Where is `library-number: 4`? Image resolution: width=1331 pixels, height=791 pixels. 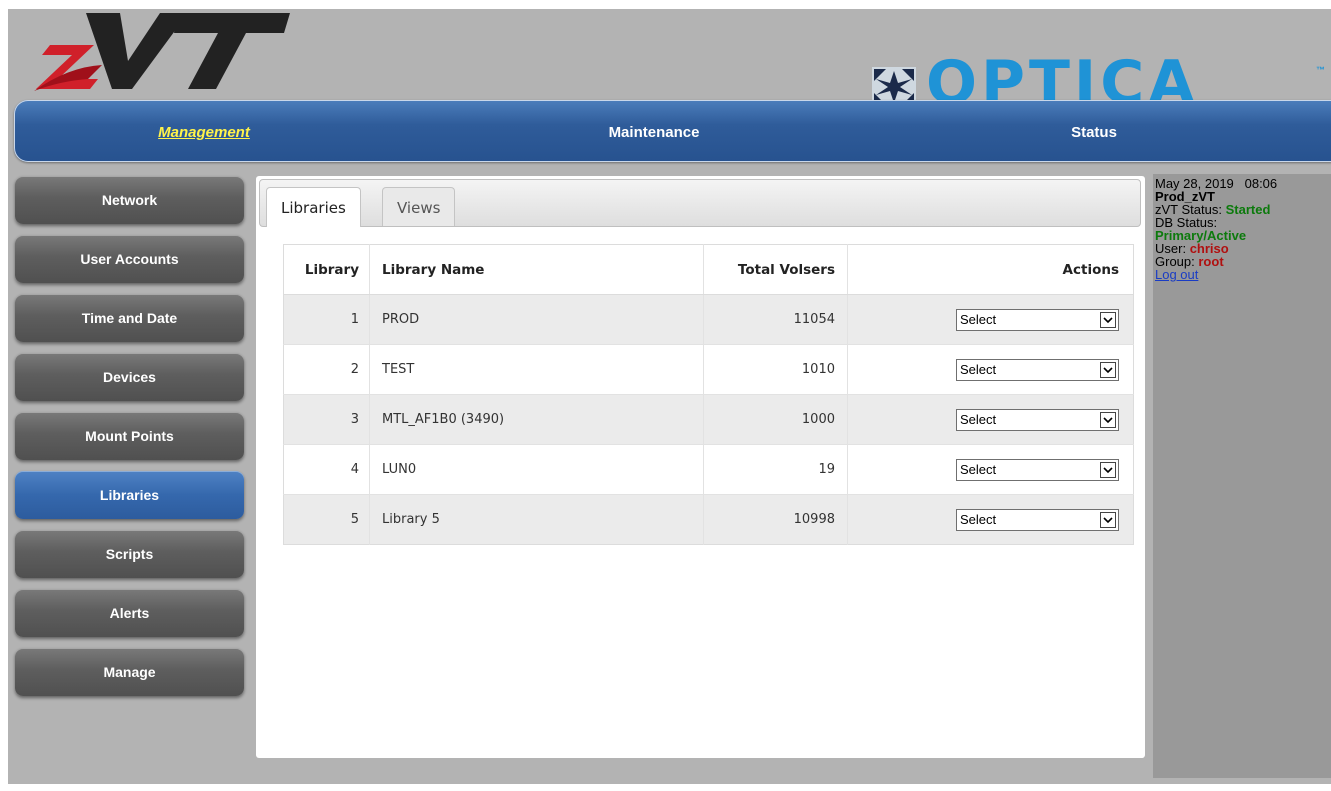
library-number: 4 is located at coordinates (326, 469).